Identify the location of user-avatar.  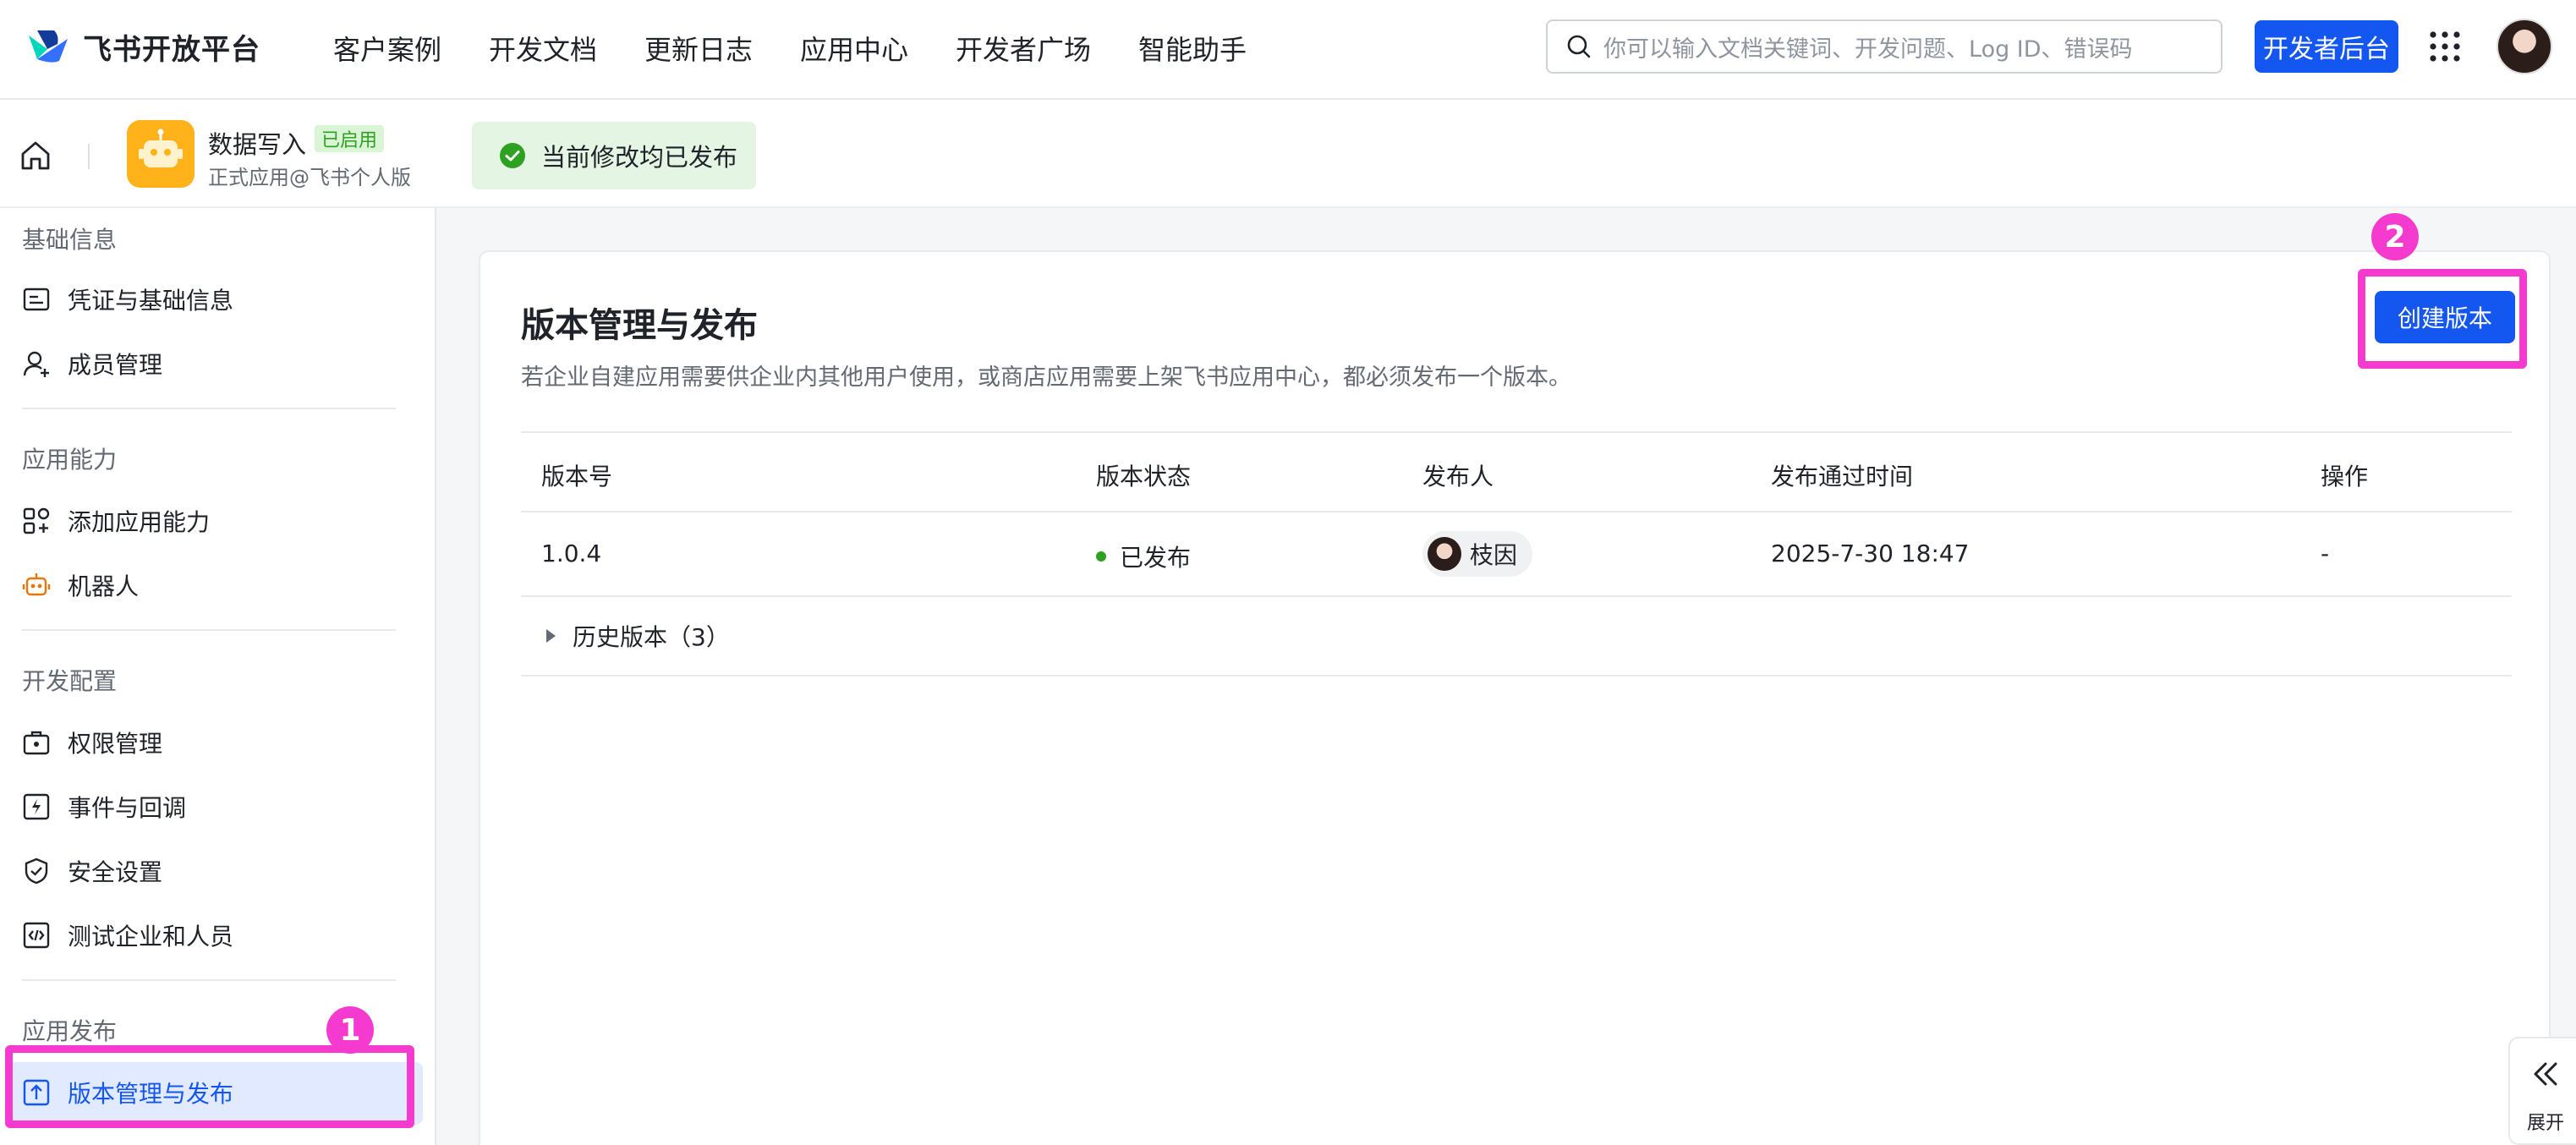
(2524, 46).